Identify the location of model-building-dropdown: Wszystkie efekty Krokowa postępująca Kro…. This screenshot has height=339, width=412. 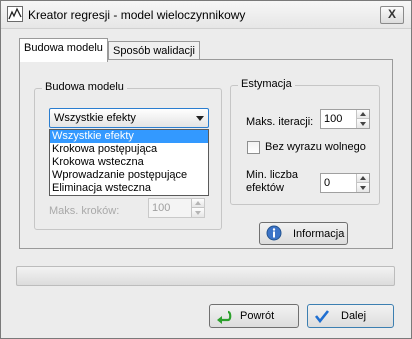
(129, 162).